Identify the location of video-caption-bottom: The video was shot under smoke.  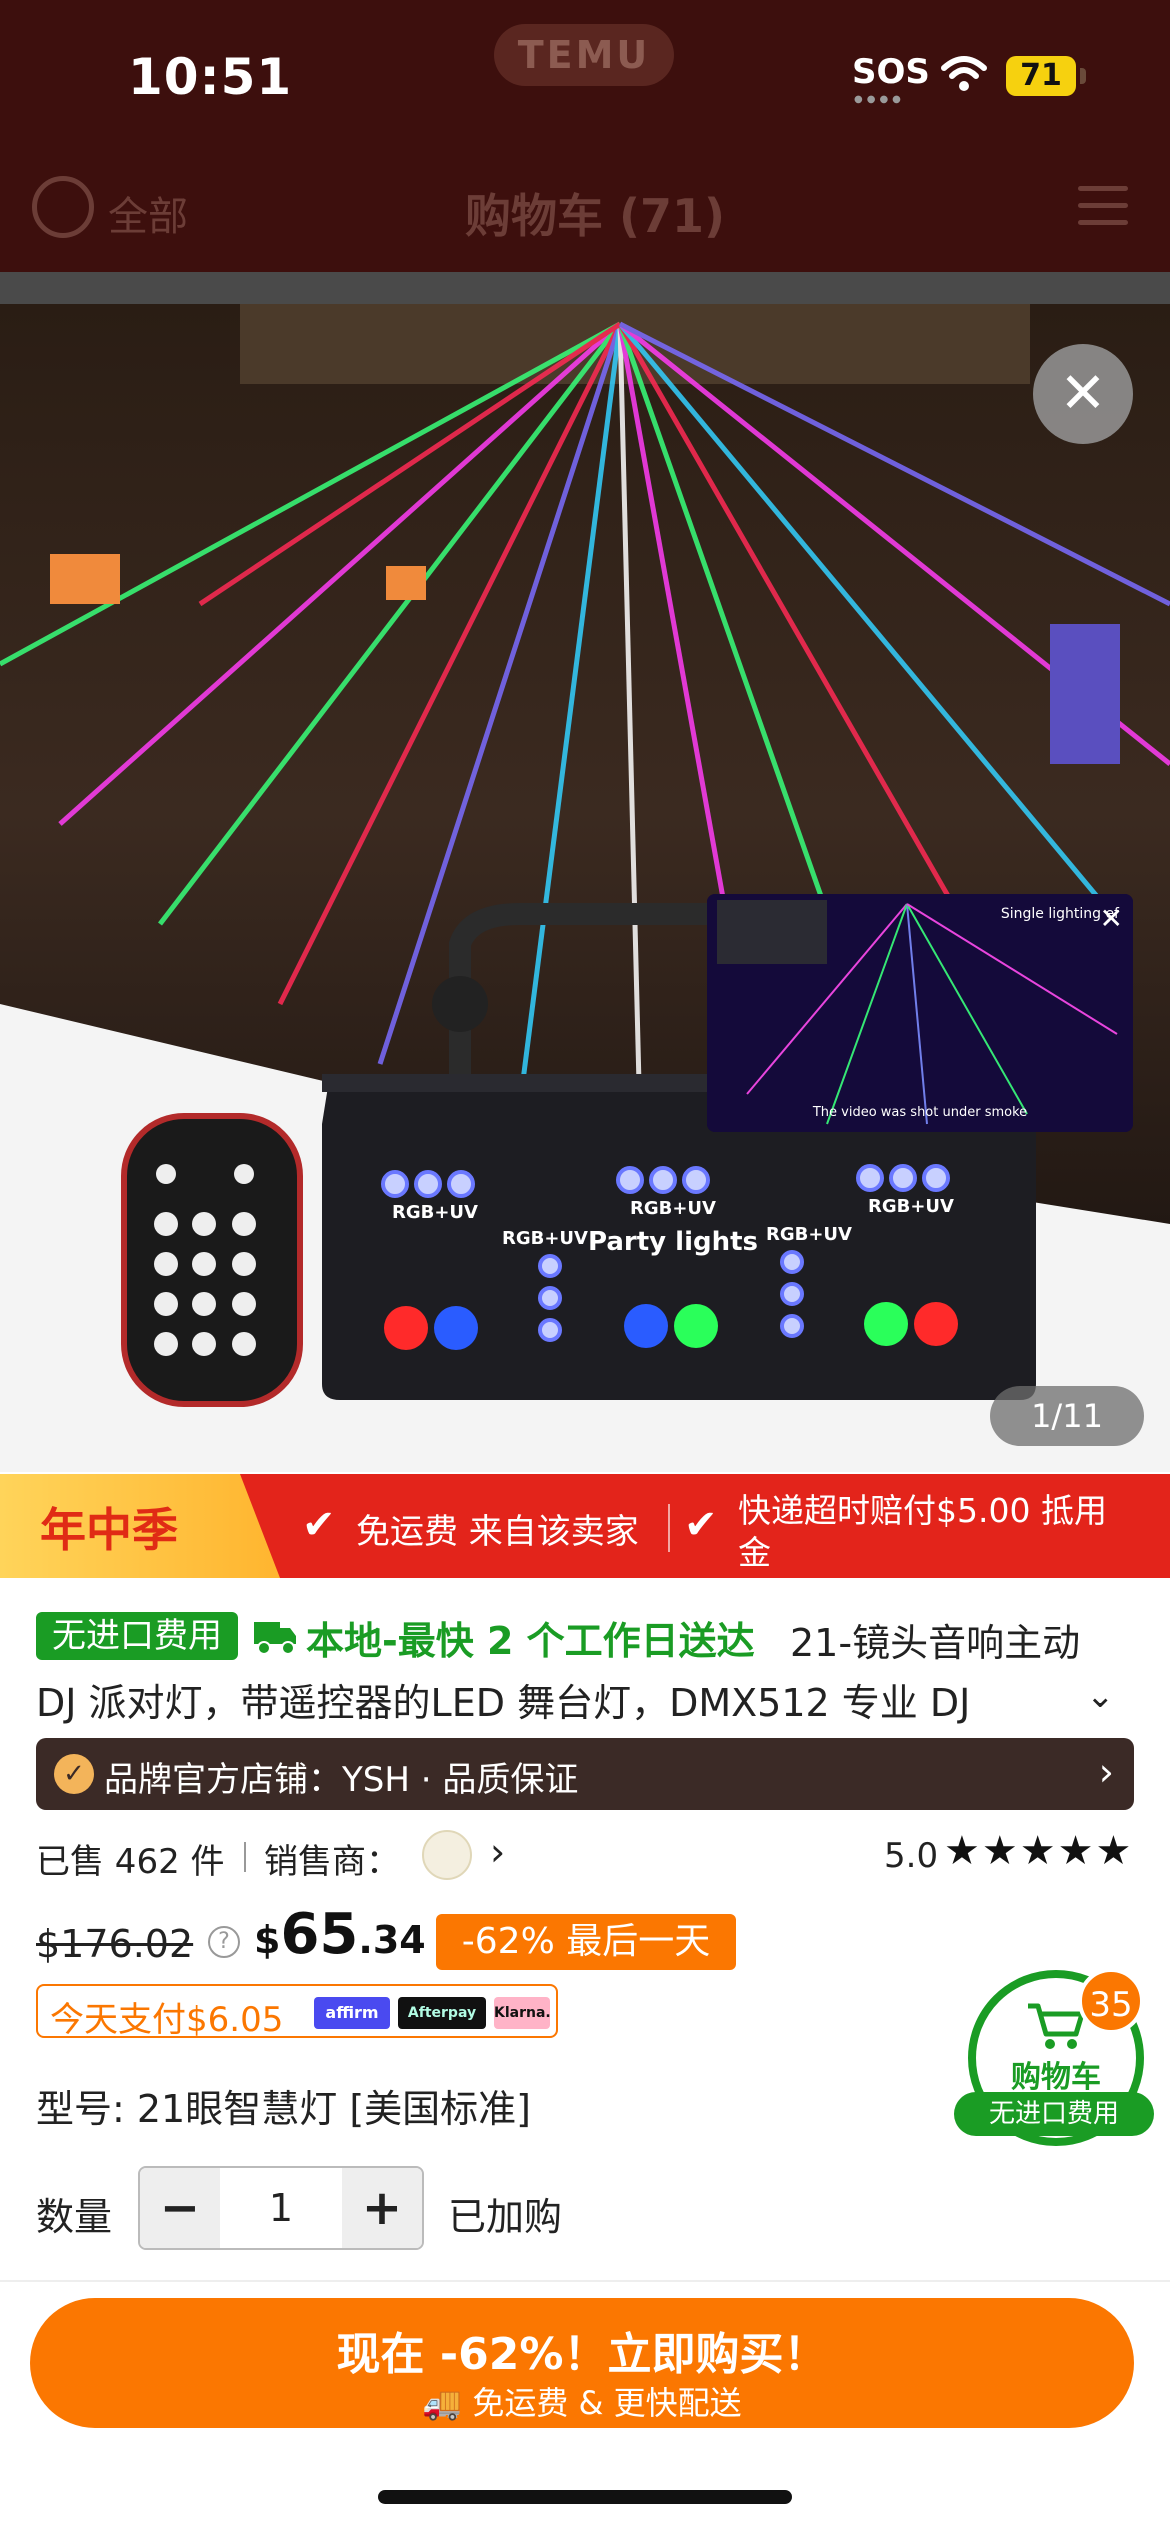
(920, 1112).